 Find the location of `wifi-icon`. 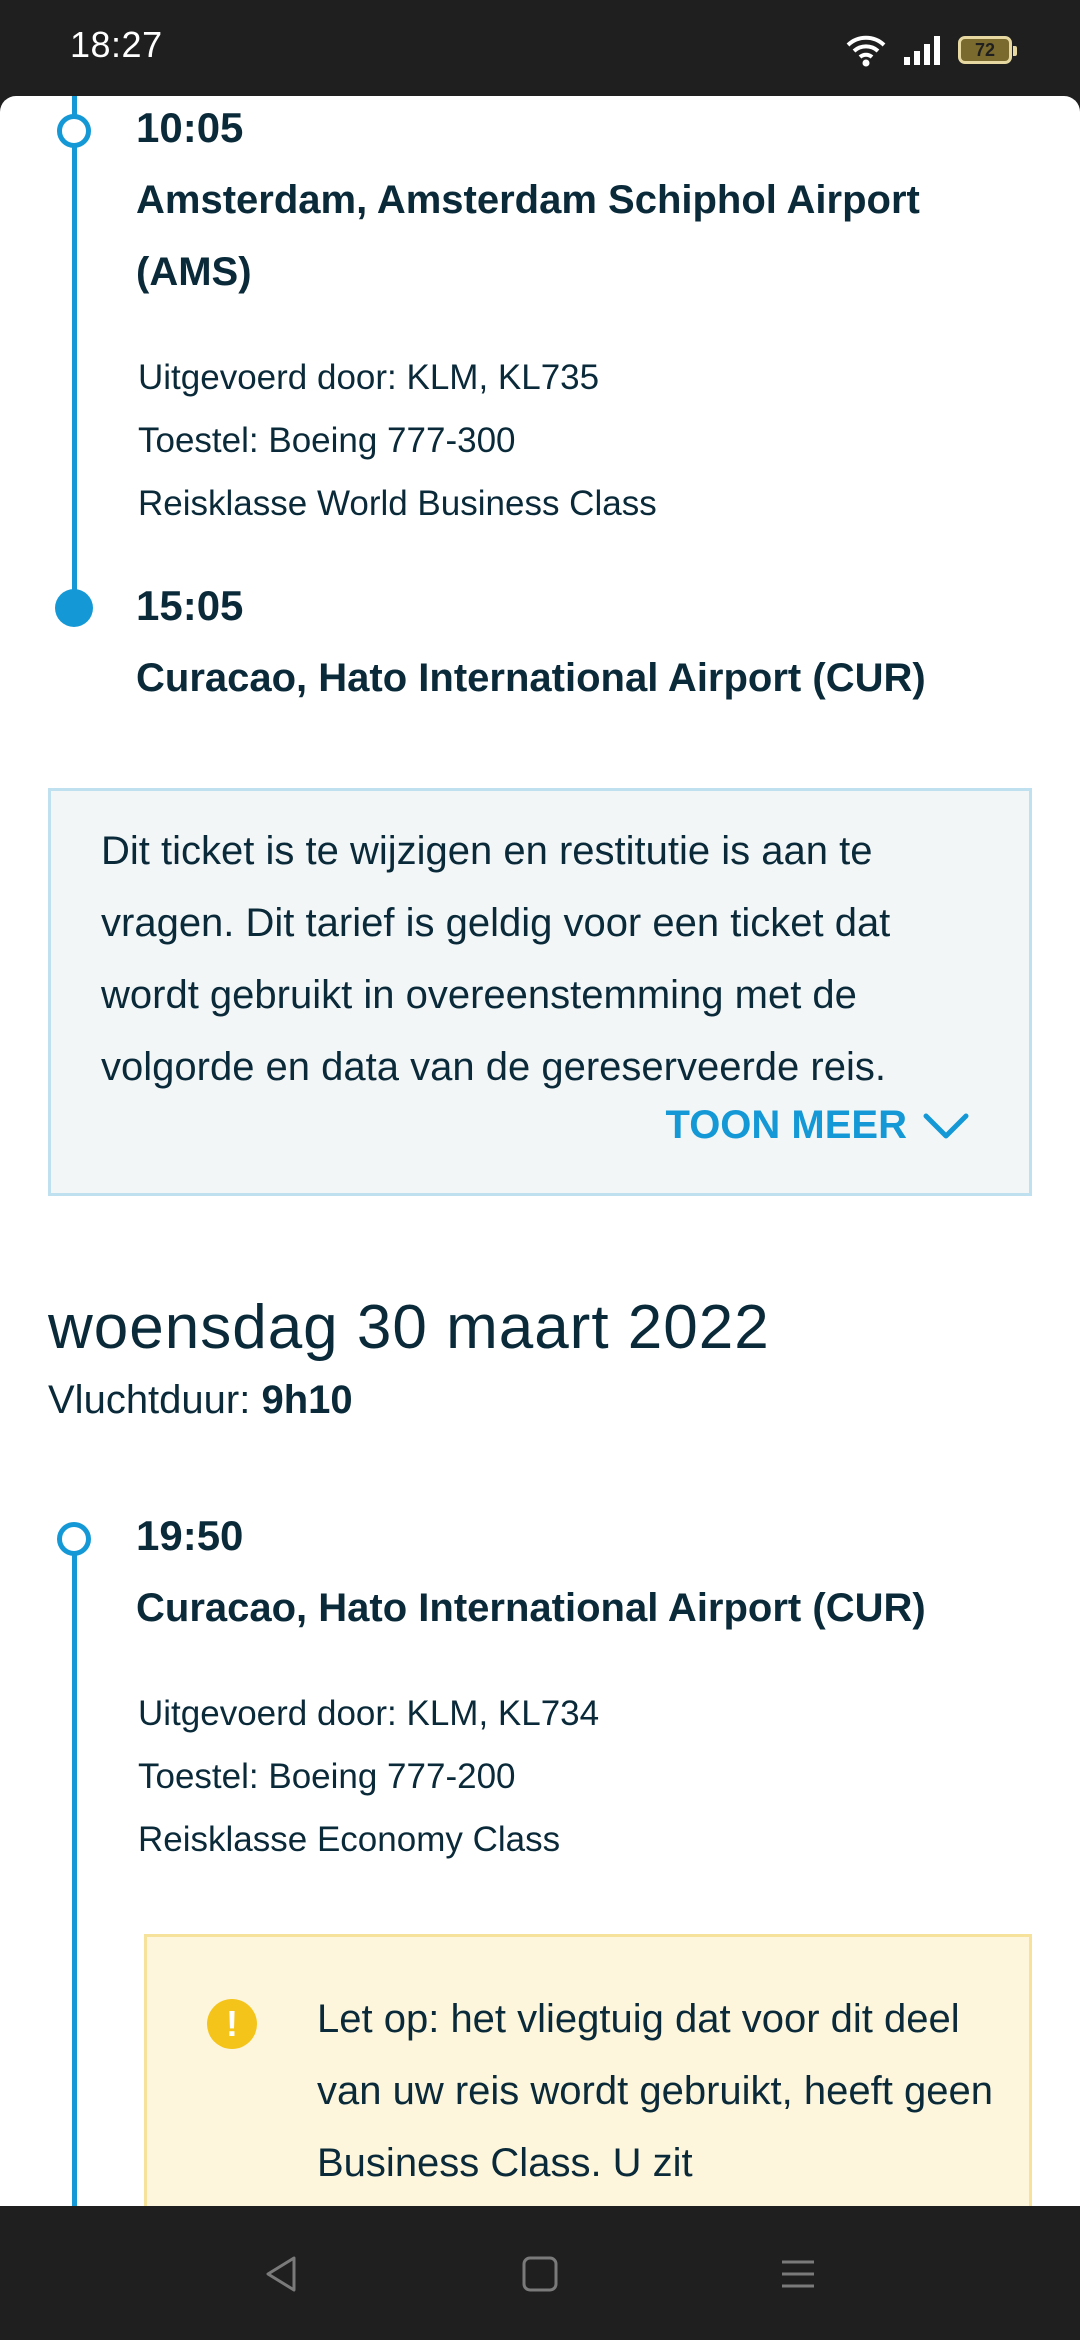

wifi-icon is located at coordinates (866, 51).